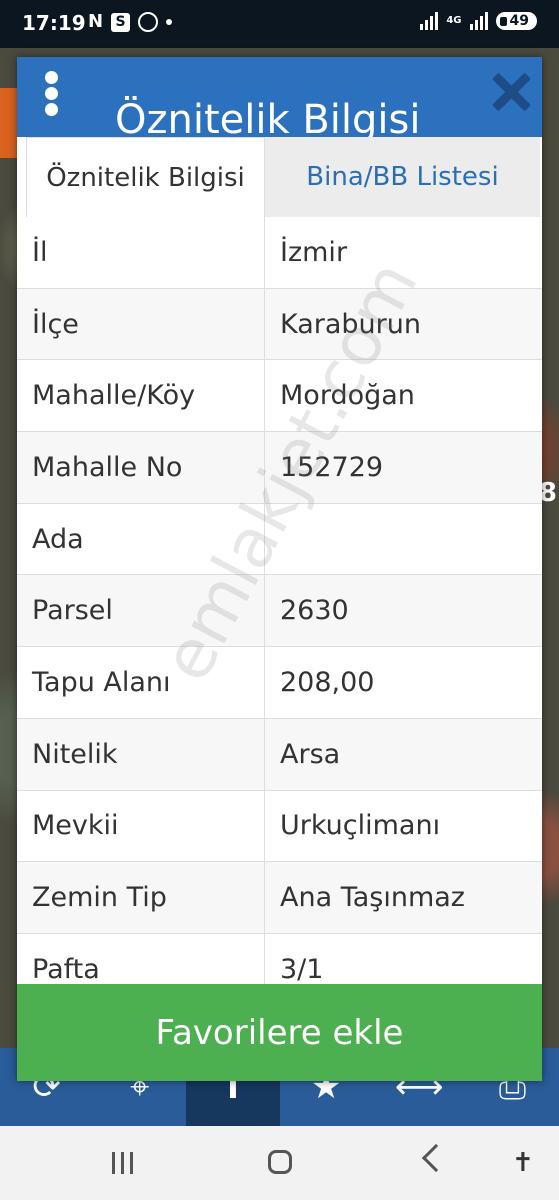 The height and width of the screenshot is (1200, 559). What do you see at coordinates (350, 324) in the screenshot?
I see `row-value: Karaburun` at bounding box center [350, 324].